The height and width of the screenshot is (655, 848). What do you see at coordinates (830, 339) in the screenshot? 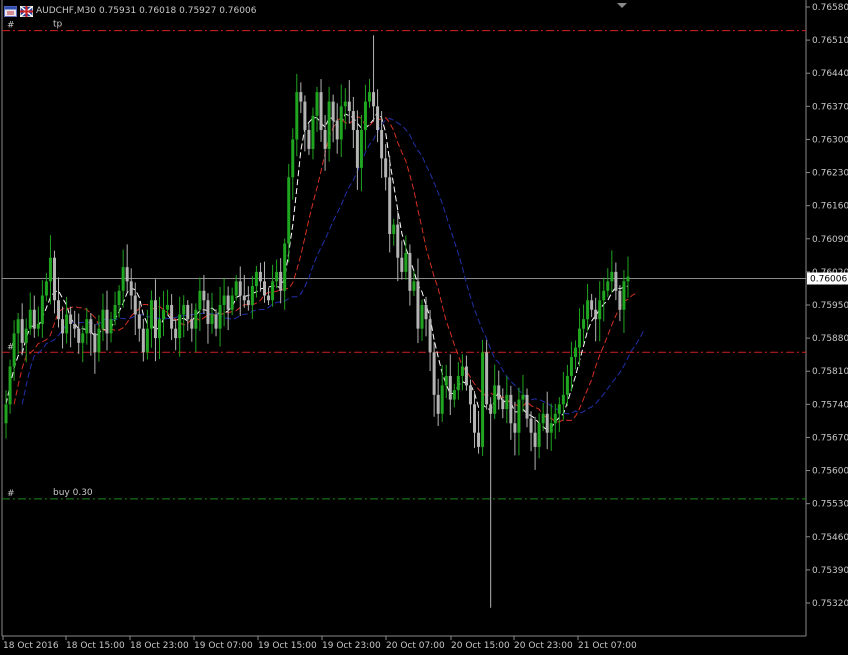
I see `price-tick-label: 0.75880` at bounding box center [830, 339].